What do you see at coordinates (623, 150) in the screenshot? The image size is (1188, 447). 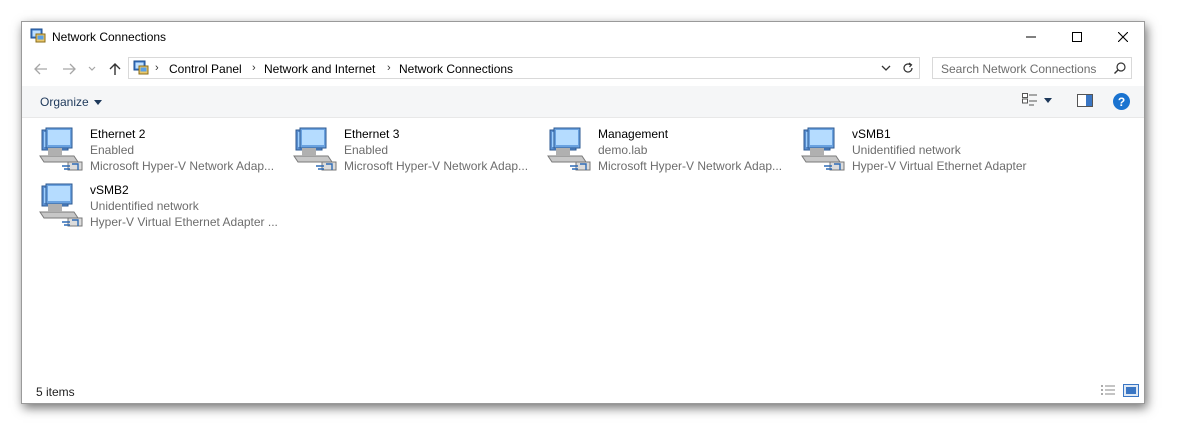 I see `connection-status: demo.lab` at bounding box center [623, 150].